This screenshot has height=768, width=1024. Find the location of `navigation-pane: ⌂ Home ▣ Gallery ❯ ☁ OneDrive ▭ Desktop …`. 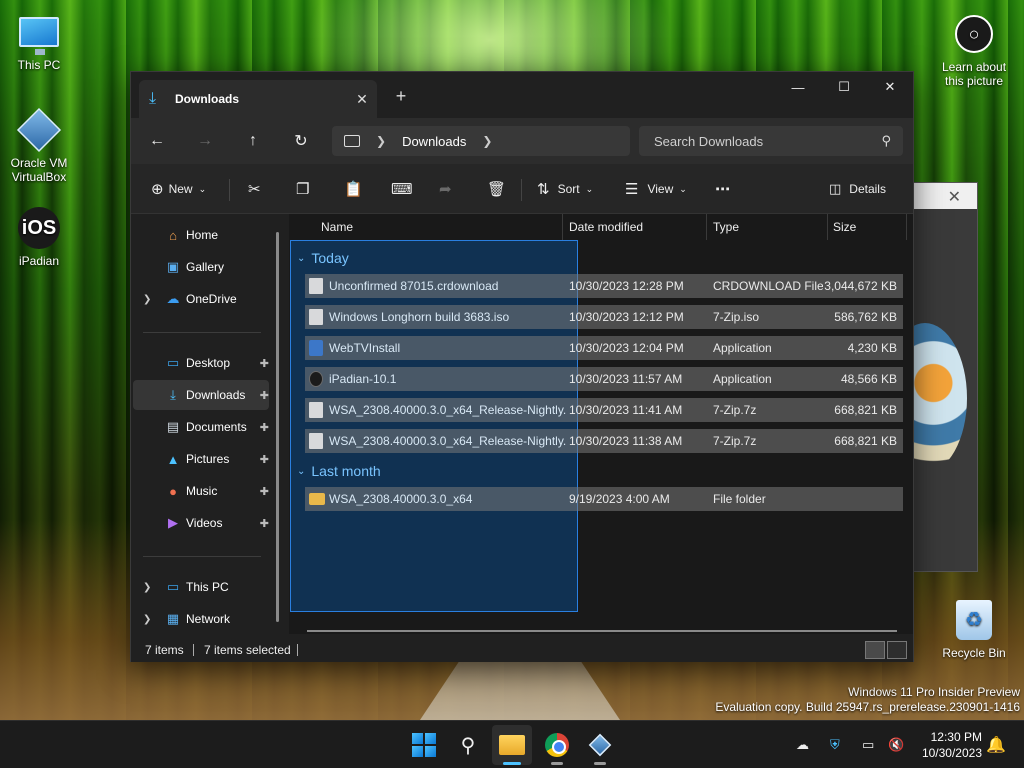

navigation-pane: ⌂ Home ▣ Gallery ❯ ☁ OneDrive ▭ Desktop … is located at coordinates (205, 424).